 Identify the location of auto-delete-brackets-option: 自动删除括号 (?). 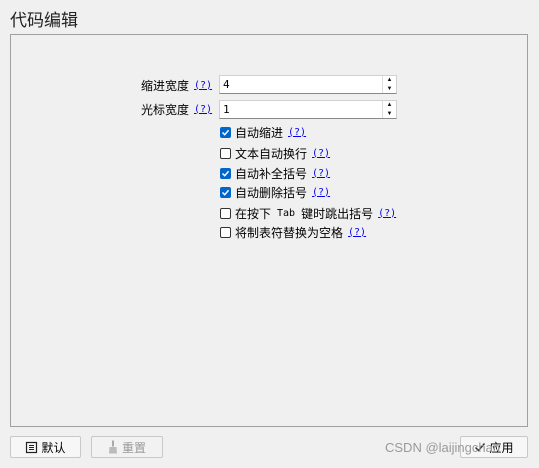
(275, 192).